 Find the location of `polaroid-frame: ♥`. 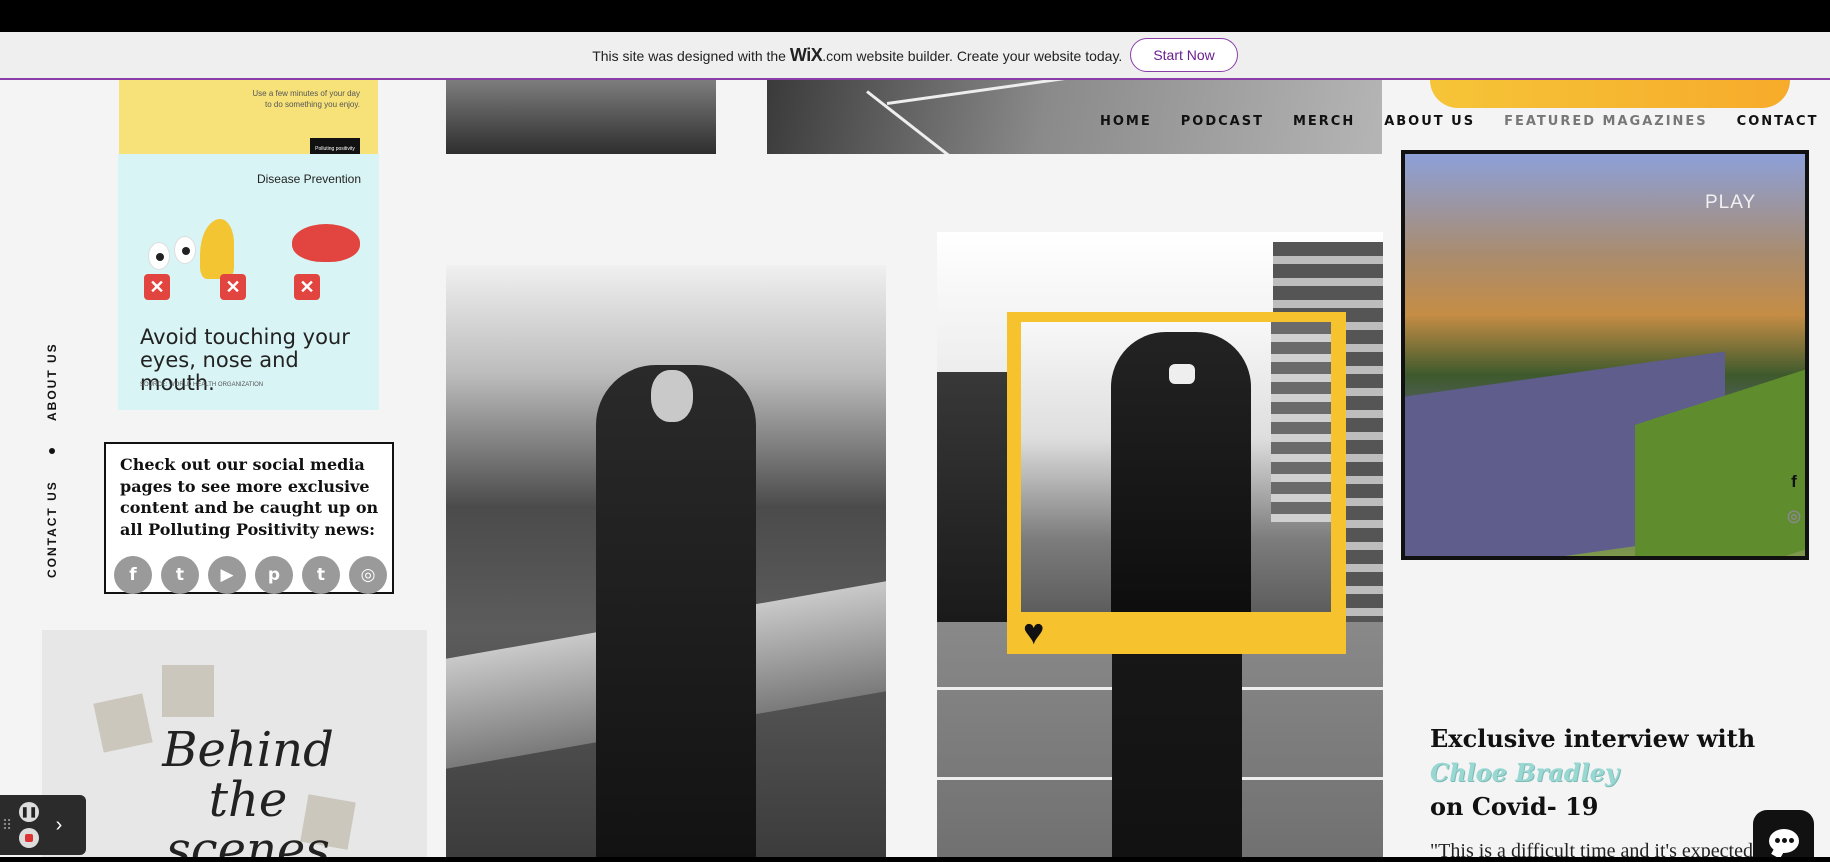

polaroid-frame: ♥ is located at coordinates (1176, 483).